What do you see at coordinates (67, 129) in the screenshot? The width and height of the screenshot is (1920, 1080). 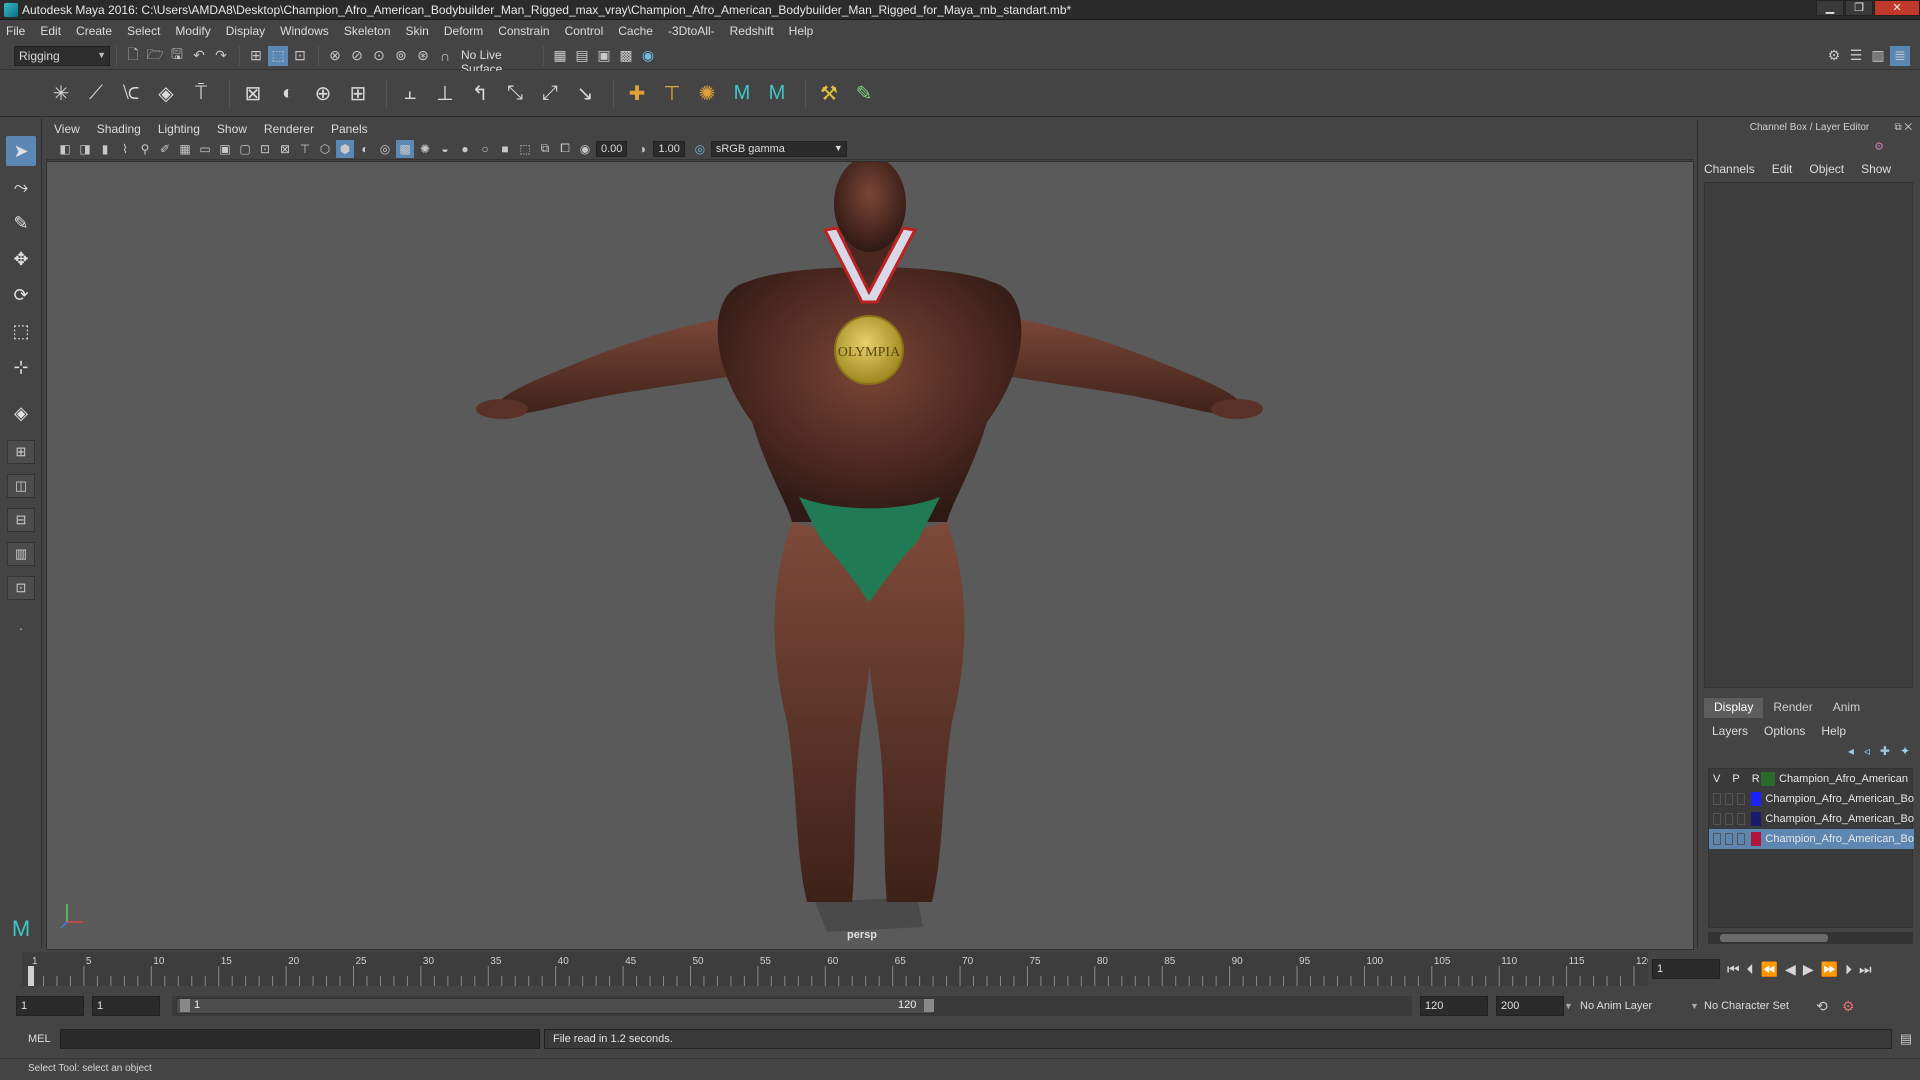 I see `vp-menu-view: View` at bounding box center [67, 129].